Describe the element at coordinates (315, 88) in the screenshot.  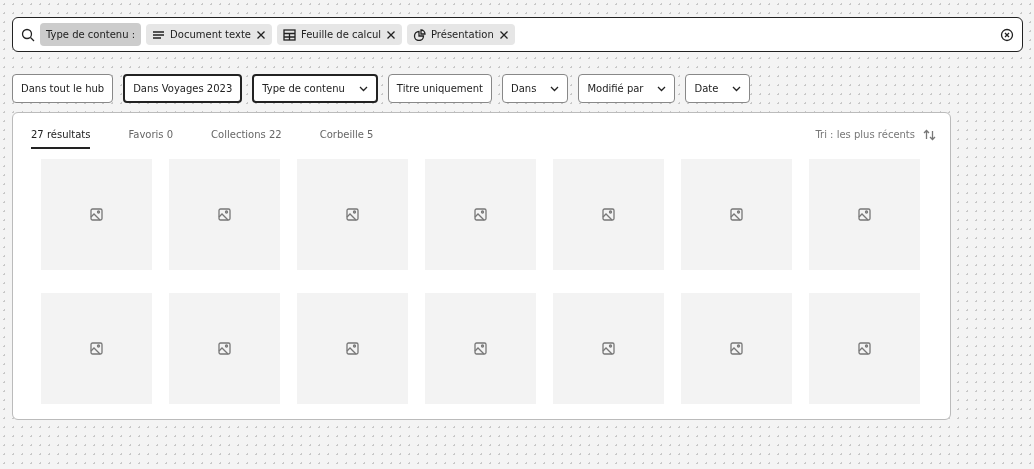
I see `filter-dropdown: Type de contenu` at that location.